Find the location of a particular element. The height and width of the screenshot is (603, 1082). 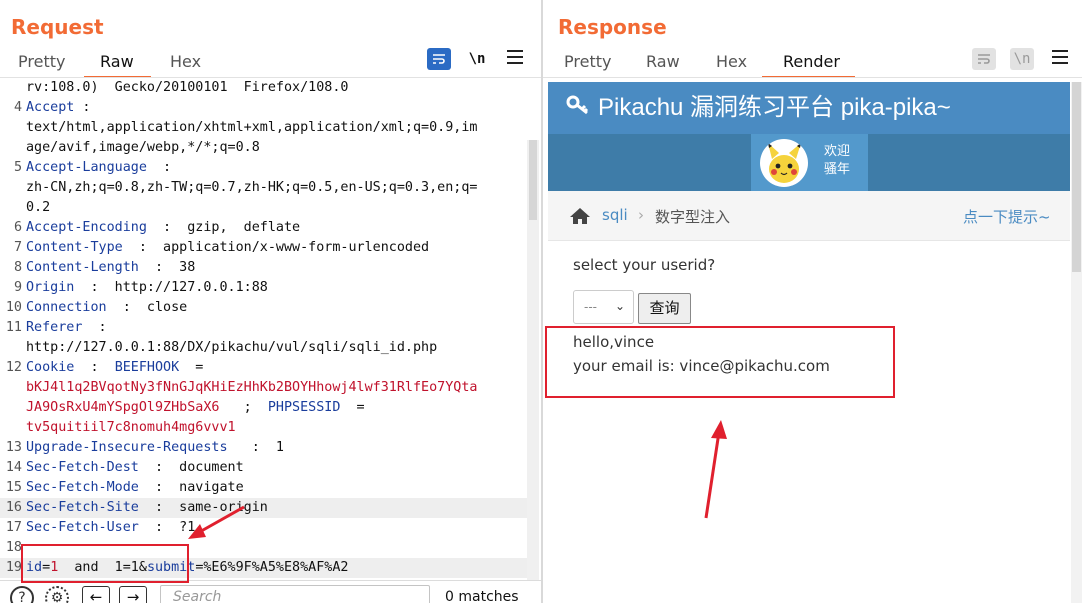

editor-line: 5 Accept-Language : is located at coordinates (263, 168).